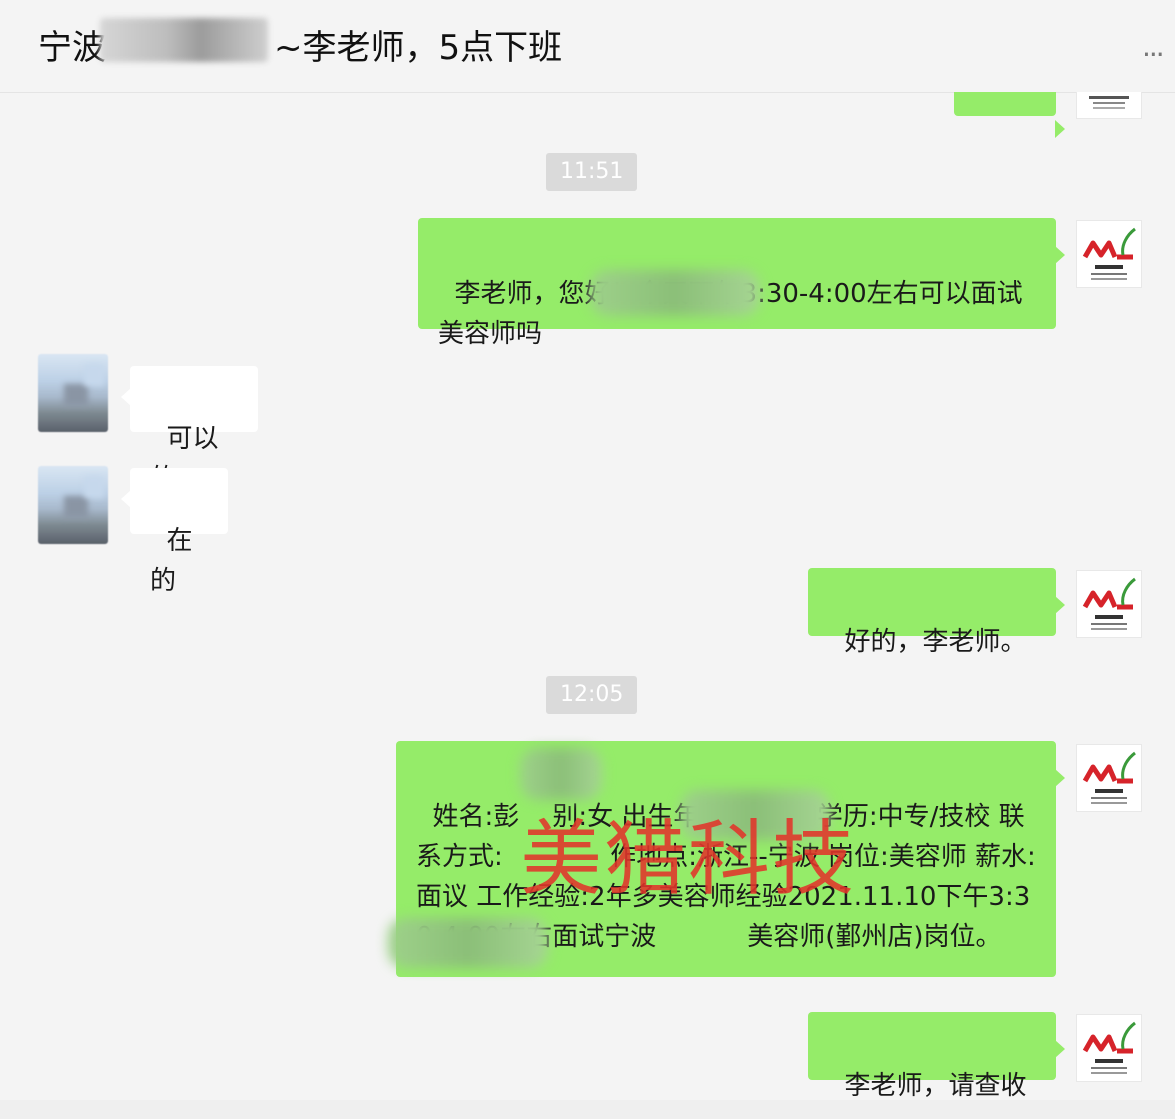  I want to click on contact-message-bubble: 在的, so click(174, 532).